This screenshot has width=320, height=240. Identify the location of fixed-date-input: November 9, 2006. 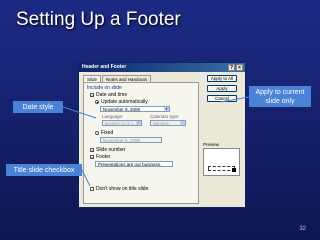
(131, 140).